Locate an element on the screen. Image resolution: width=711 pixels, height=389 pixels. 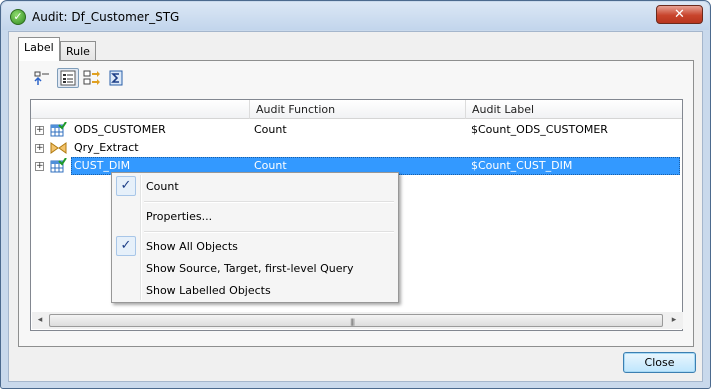
table-row: + ODS_CUSTOMER Count $Count_ODS_CUSTOMER is located at coordinates (356, 130).